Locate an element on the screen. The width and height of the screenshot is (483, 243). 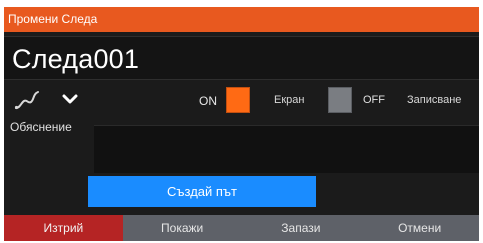
dialog-title: Промени Следа is located at coordinates (241, 19).